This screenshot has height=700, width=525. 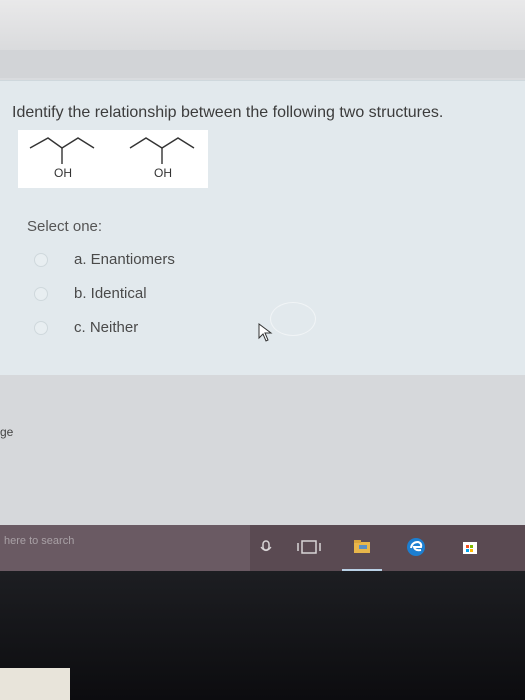 What do you see at coordinates (293, 319) in the screenshot?
I see `screen-glare` at bounding box center [293, 319].